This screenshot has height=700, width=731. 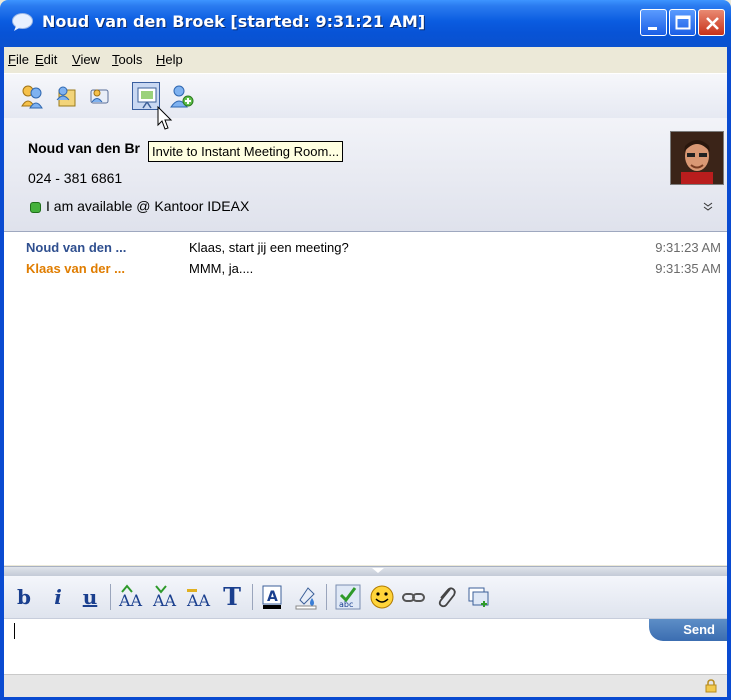 I want to click on increase-font-icon: AA, so click(x=130, y=597).